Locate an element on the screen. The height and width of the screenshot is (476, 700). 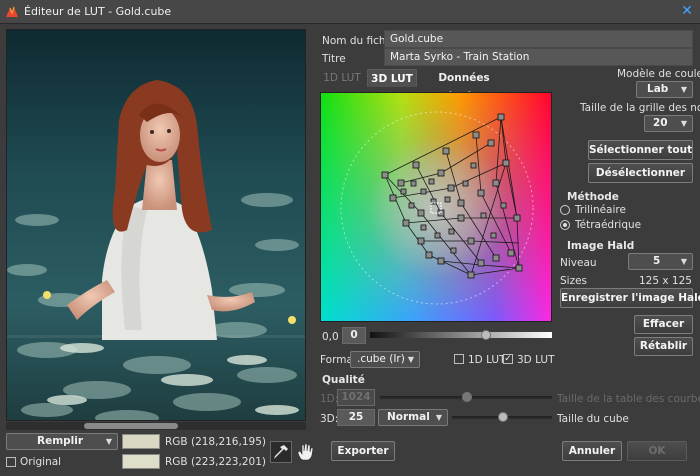
close-icon: ✕ is located at coordinates (687, 11).